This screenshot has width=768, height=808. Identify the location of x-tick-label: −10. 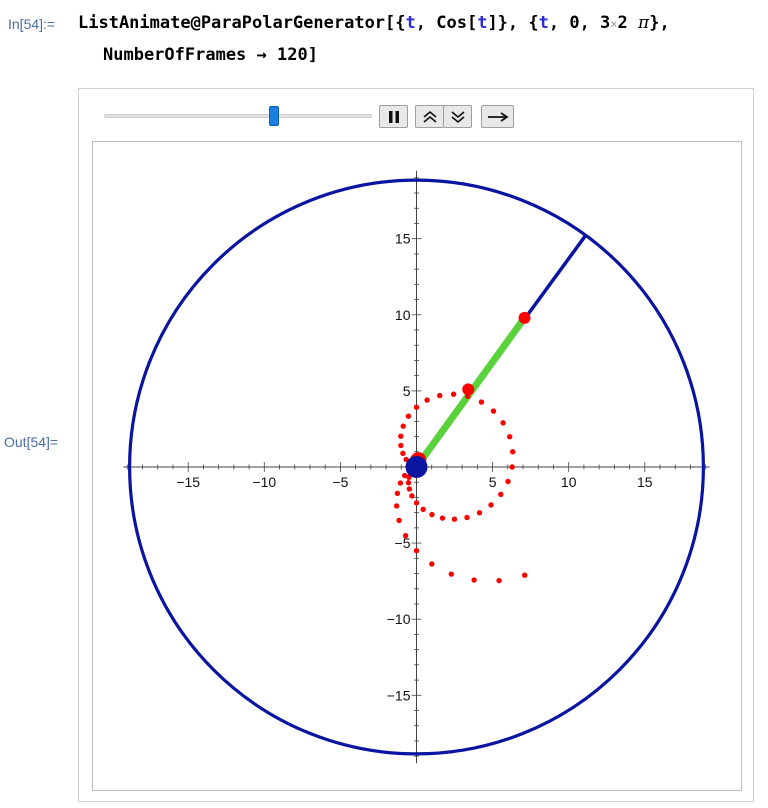
(264, 482).